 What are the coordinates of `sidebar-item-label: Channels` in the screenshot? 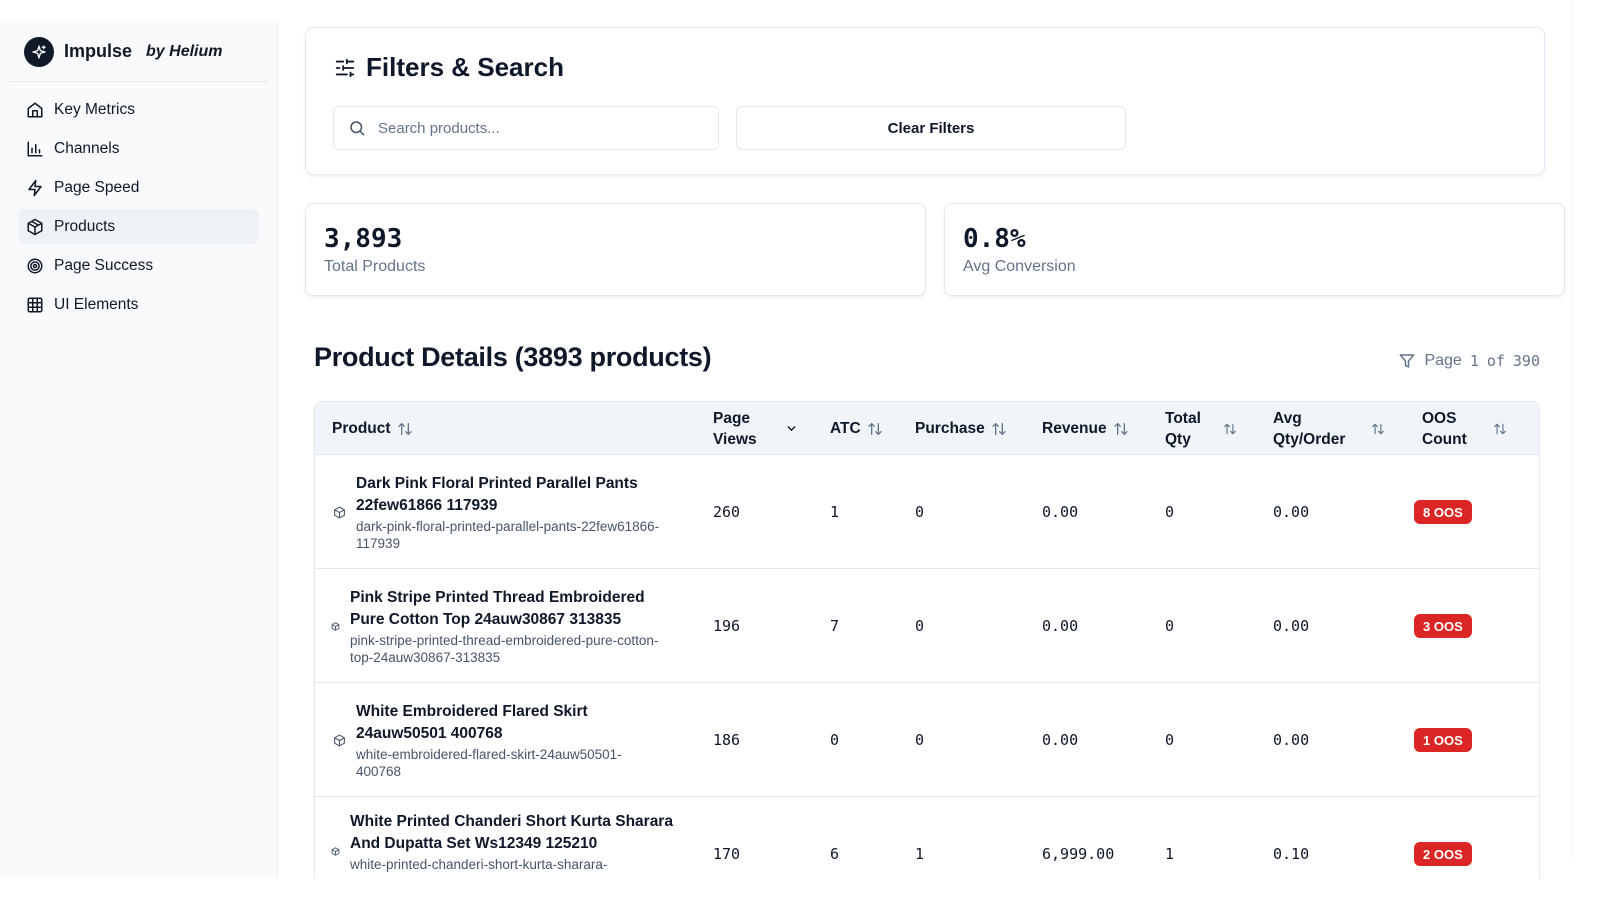 It's located at (87, 148).